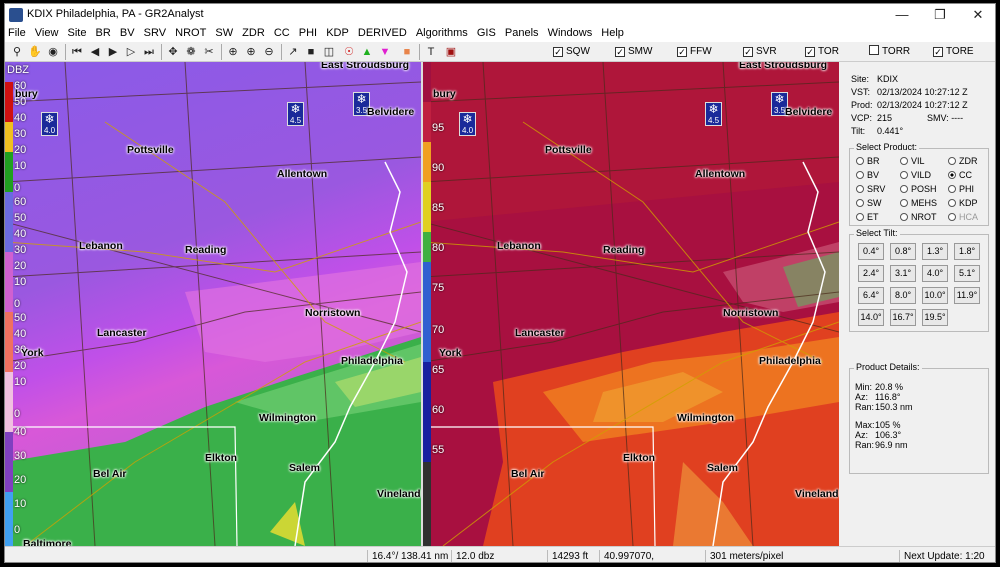 This screenshot has height=567, width=1000. What do you see at coordinates (935, 251) in the screenshot?
I see `tilt-button: 1.3°` at bounding box center [935, 251].